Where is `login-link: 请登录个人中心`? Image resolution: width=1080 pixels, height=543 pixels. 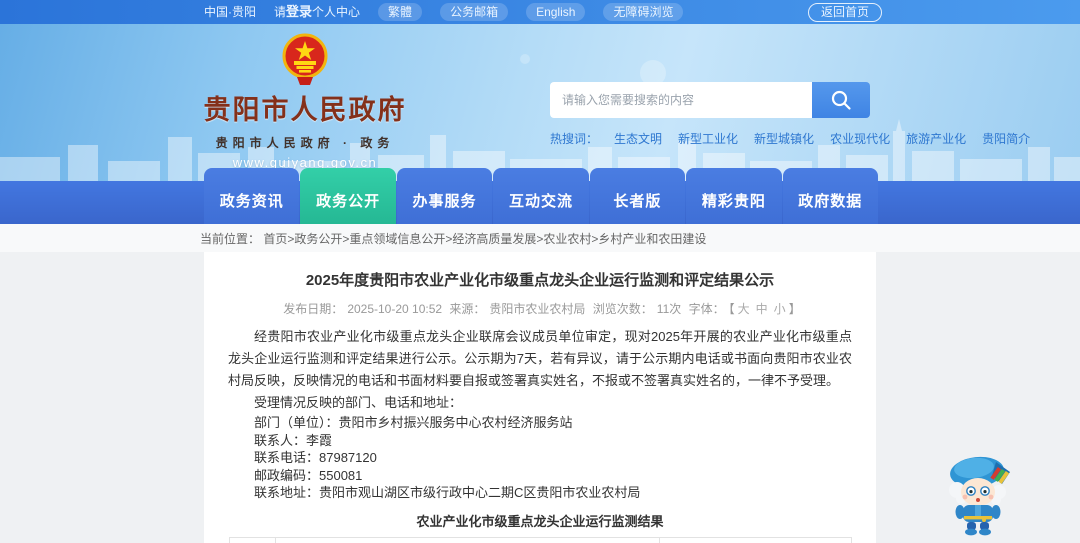
login-link: 请登录个人中心 is located at coordinates (317, 12).